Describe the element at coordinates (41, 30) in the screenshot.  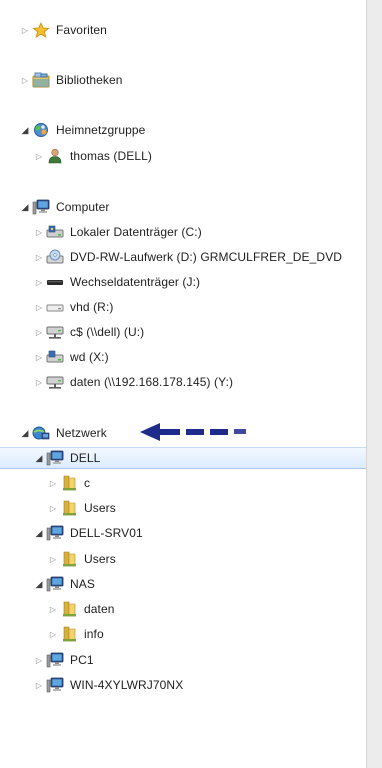
I see `star-icon` at that location.